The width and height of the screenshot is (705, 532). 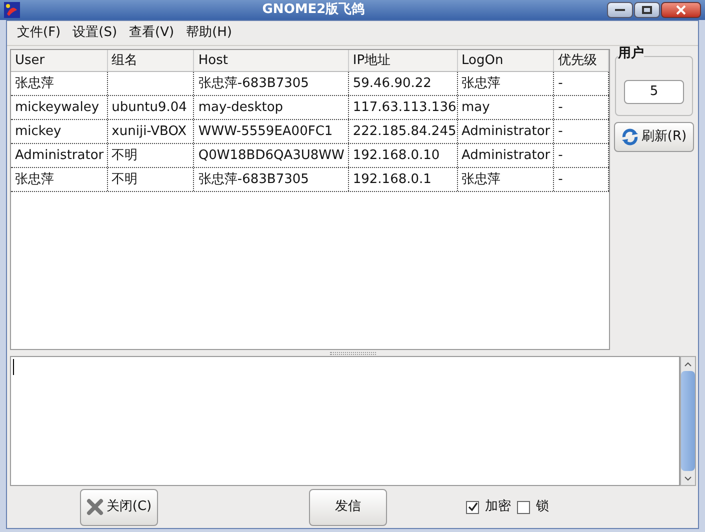 I want to click on close-button, so click(x=681, y=10).